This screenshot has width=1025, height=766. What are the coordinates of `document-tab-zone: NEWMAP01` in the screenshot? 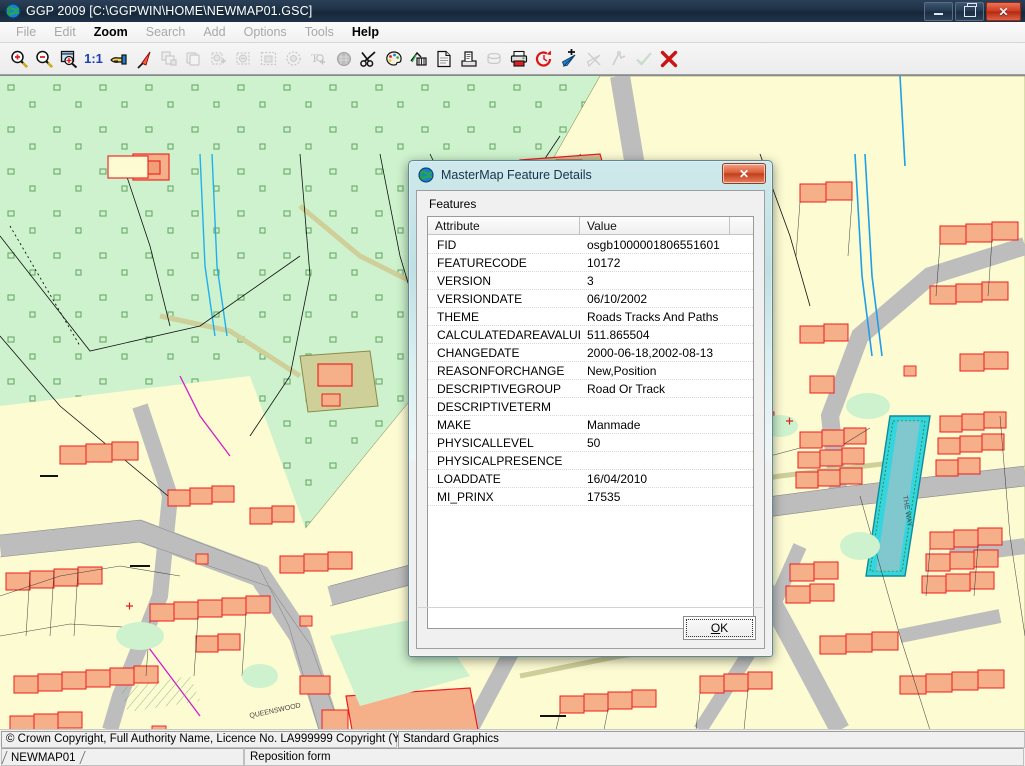 It's located at (122, 757).